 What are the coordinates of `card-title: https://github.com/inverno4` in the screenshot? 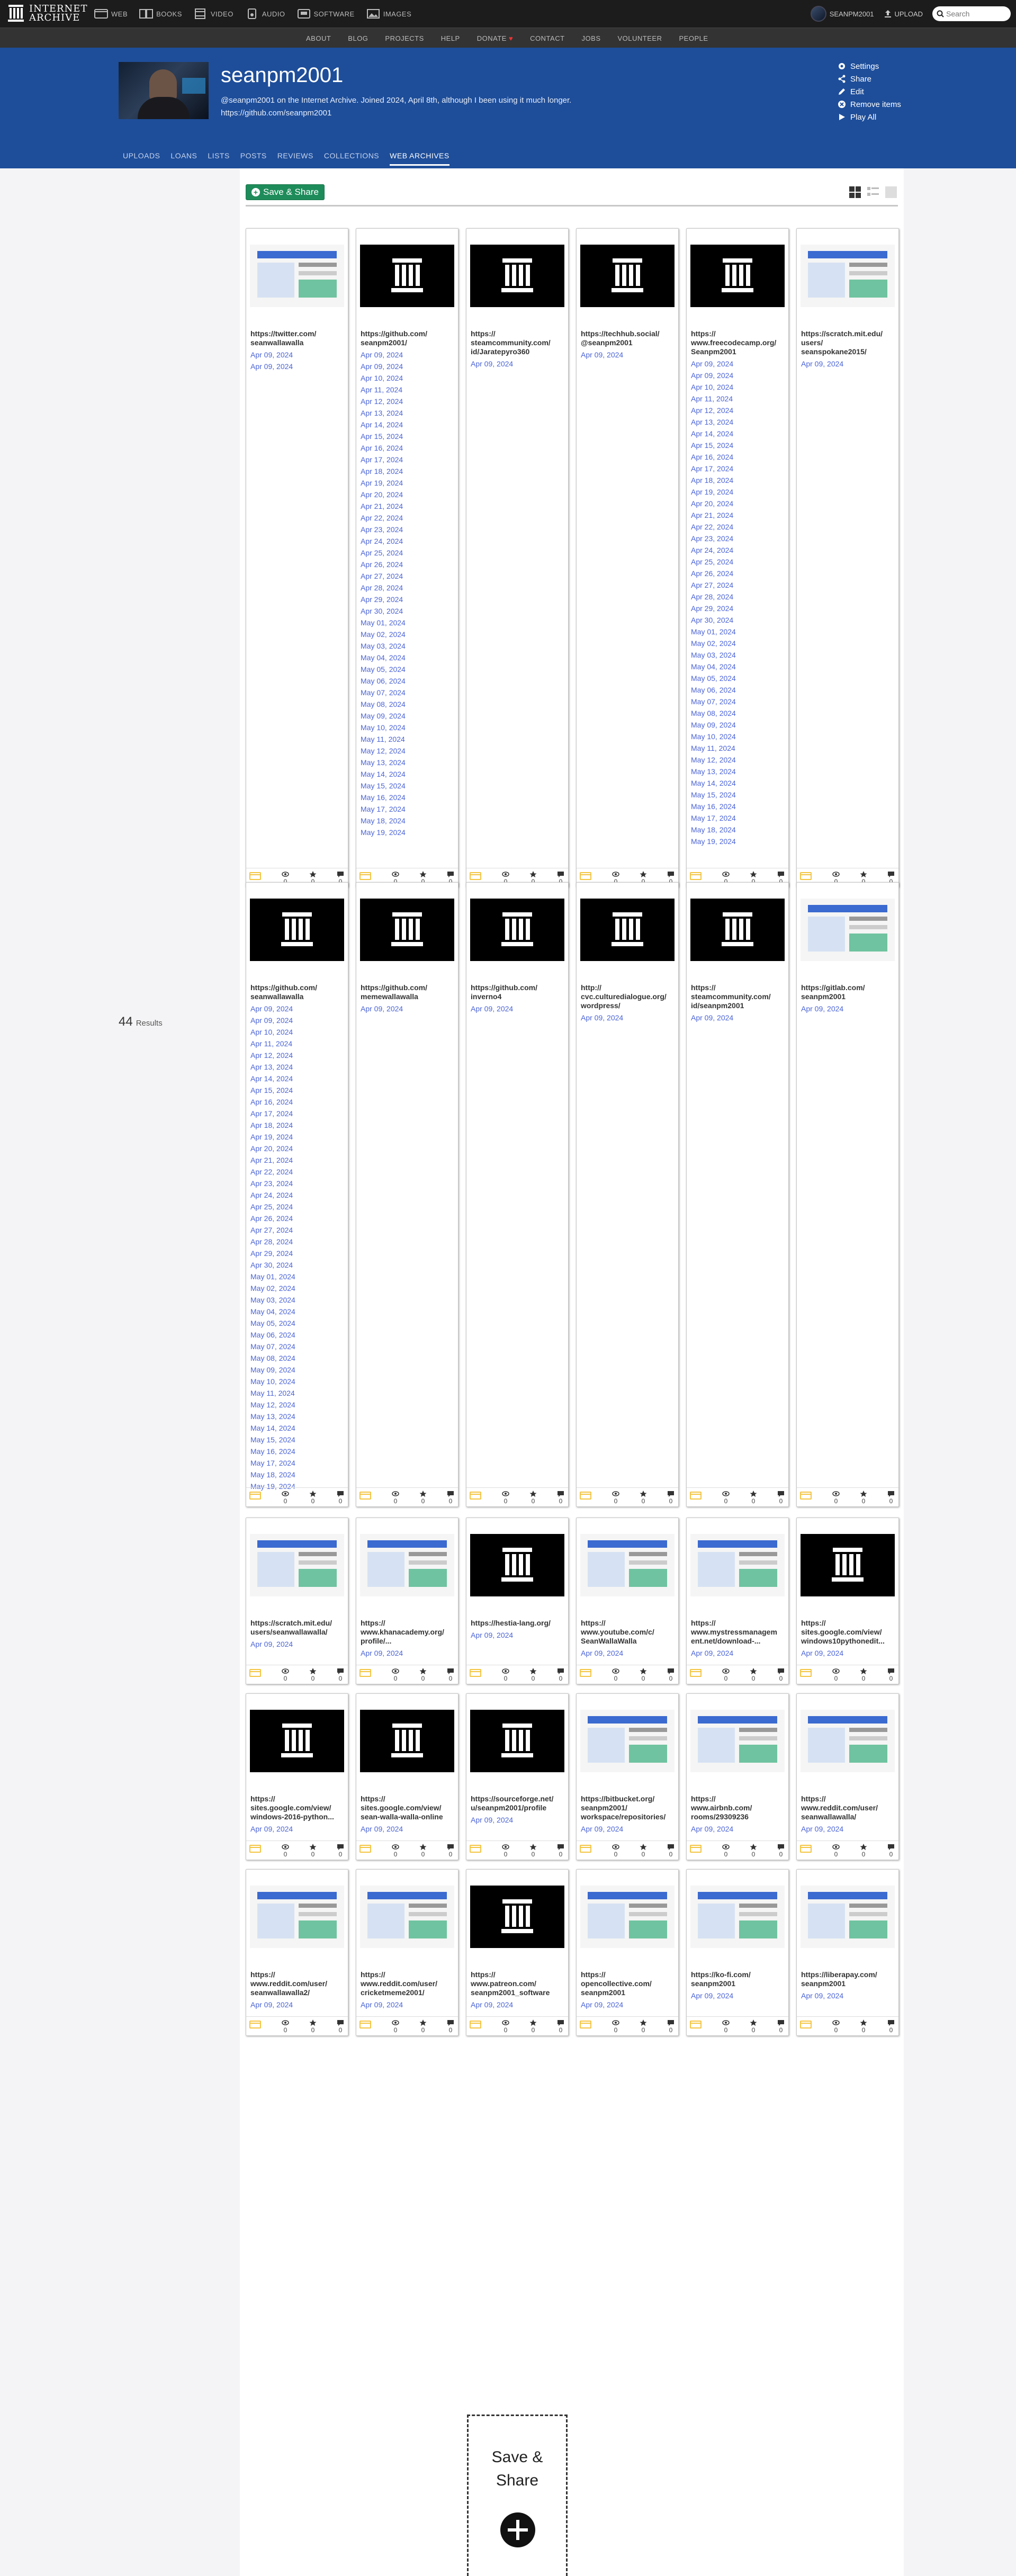 It's located at (518, 992).